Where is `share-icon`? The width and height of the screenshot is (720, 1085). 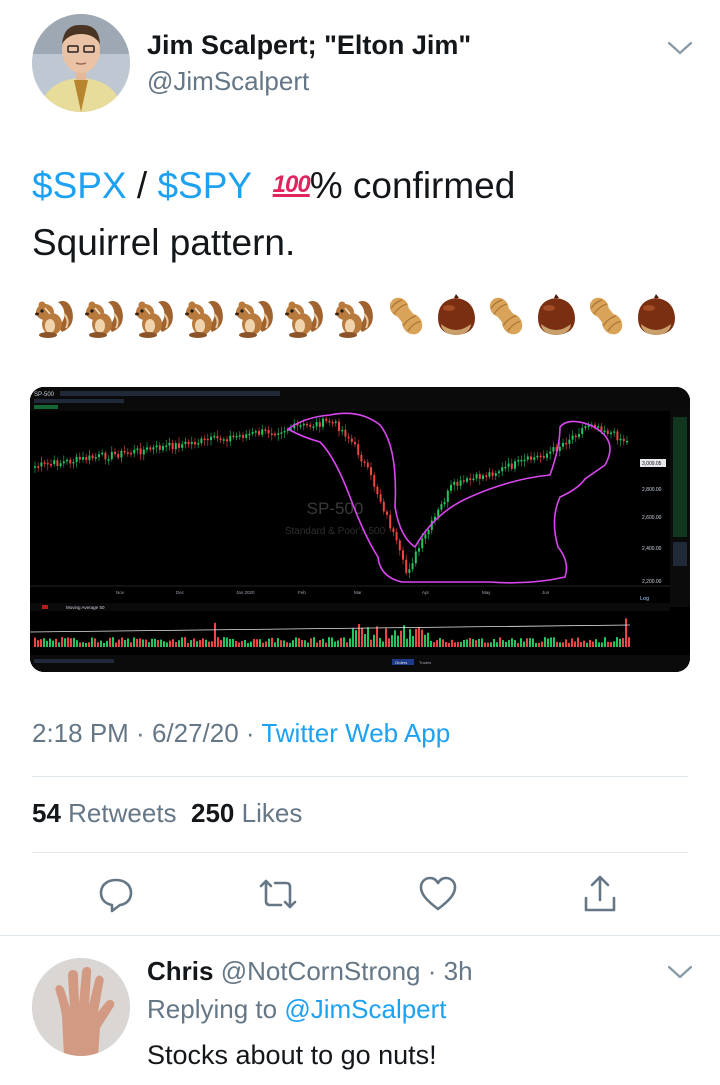
share-icon is located at coordinates (600, 894).